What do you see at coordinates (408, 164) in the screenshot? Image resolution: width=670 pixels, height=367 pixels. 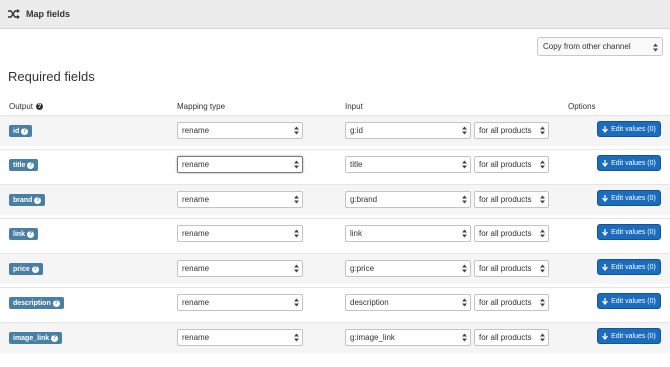 I see `input-select: title` at bounding box center [408, 164].